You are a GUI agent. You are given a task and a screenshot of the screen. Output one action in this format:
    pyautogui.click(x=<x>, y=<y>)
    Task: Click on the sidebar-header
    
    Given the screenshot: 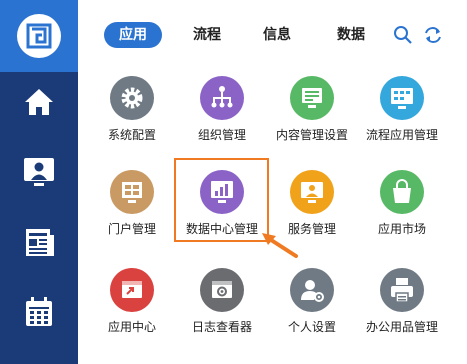 What is the action you would take?
    pyautogui.click(x=39, y=36)
    